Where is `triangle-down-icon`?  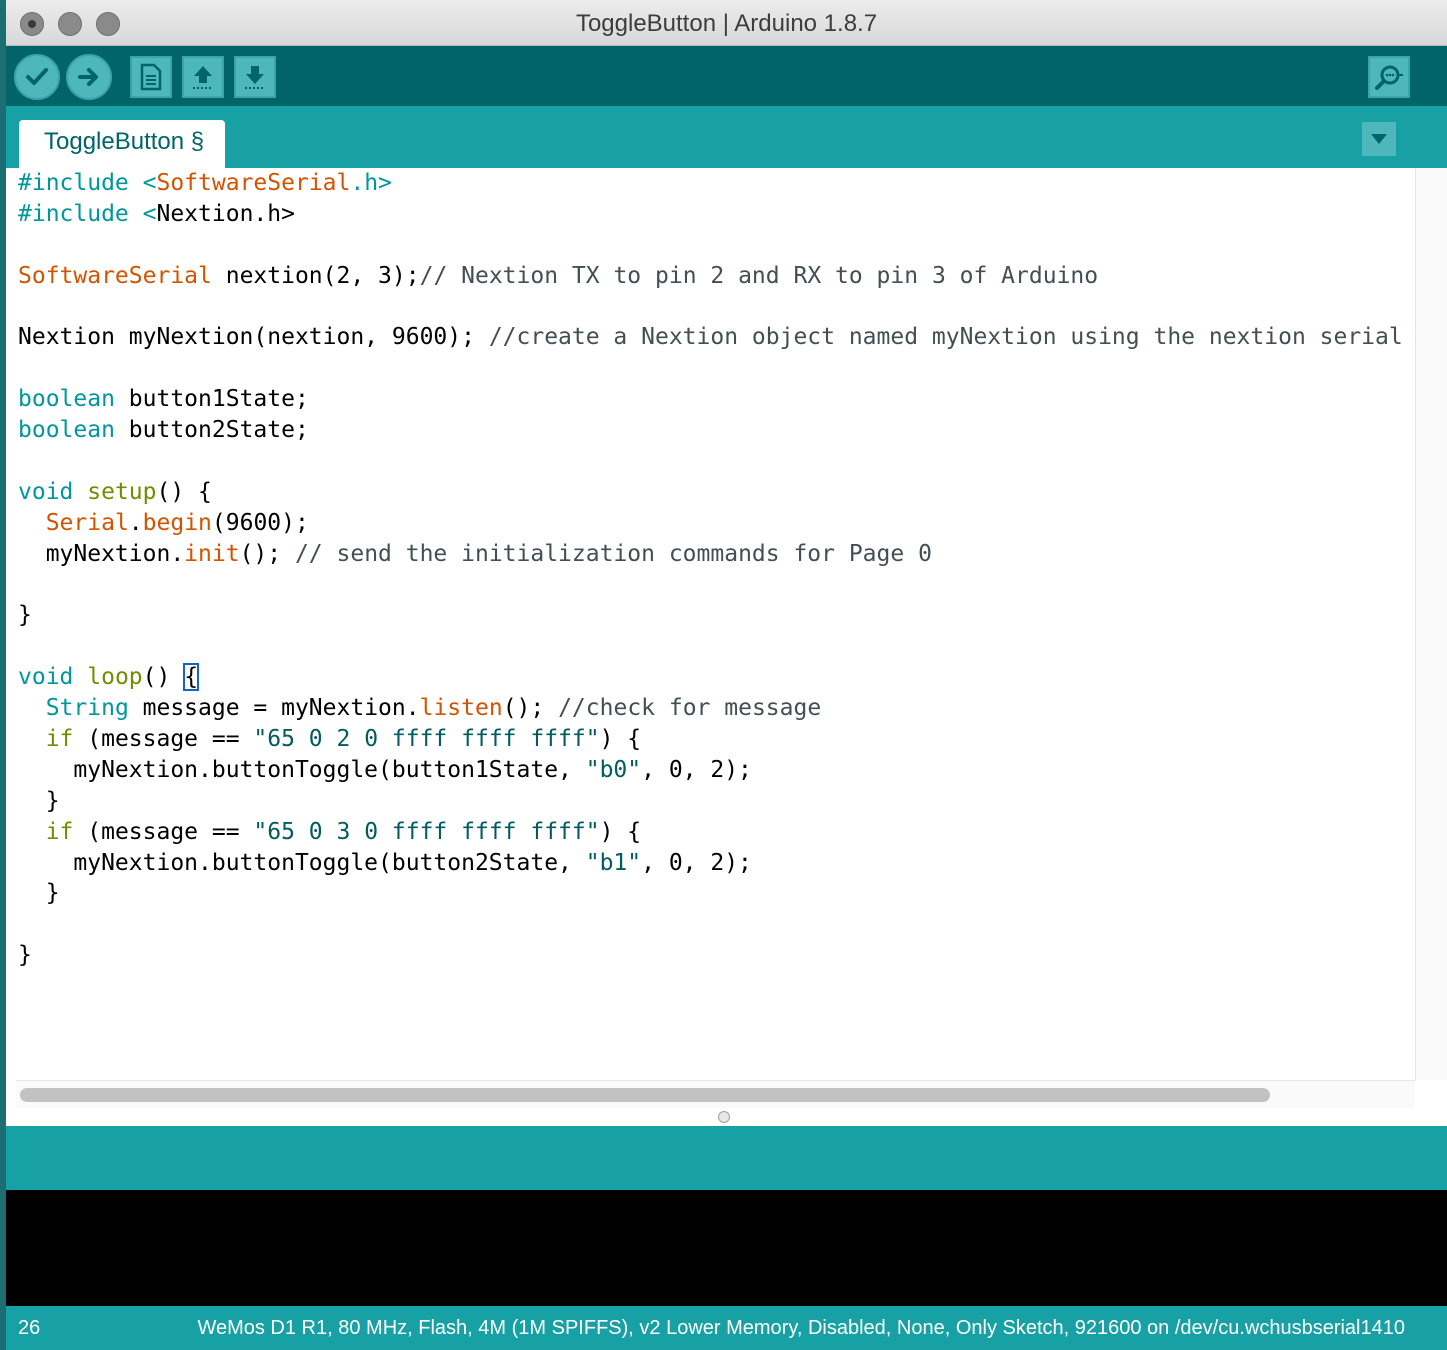
triangle-down-icon is located at coordinates (1379, 139).